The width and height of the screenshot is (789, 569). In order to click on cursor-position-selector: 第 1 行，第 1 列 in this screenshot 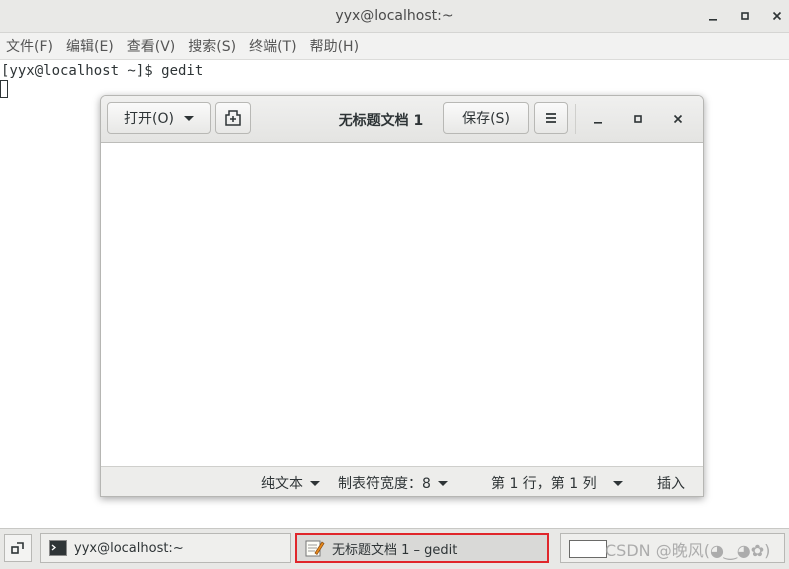, I will do `click(557, 483)`.